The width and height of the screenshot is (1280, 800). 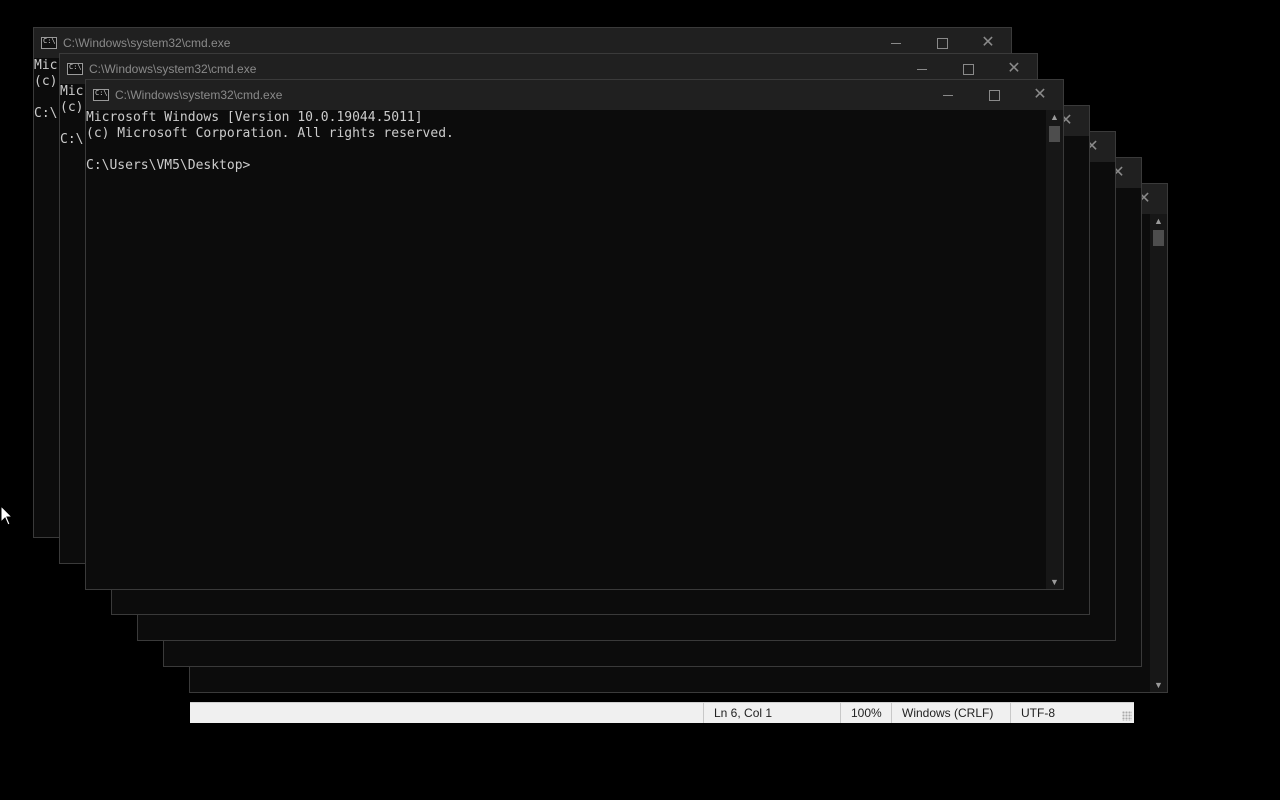 What do you see at coordinates (574, 95) in the screenshot?
I see `cmd-window-front-titlebar: C:\Windows\system32\cmd.exe ✕` at bounding box center [574, 95].